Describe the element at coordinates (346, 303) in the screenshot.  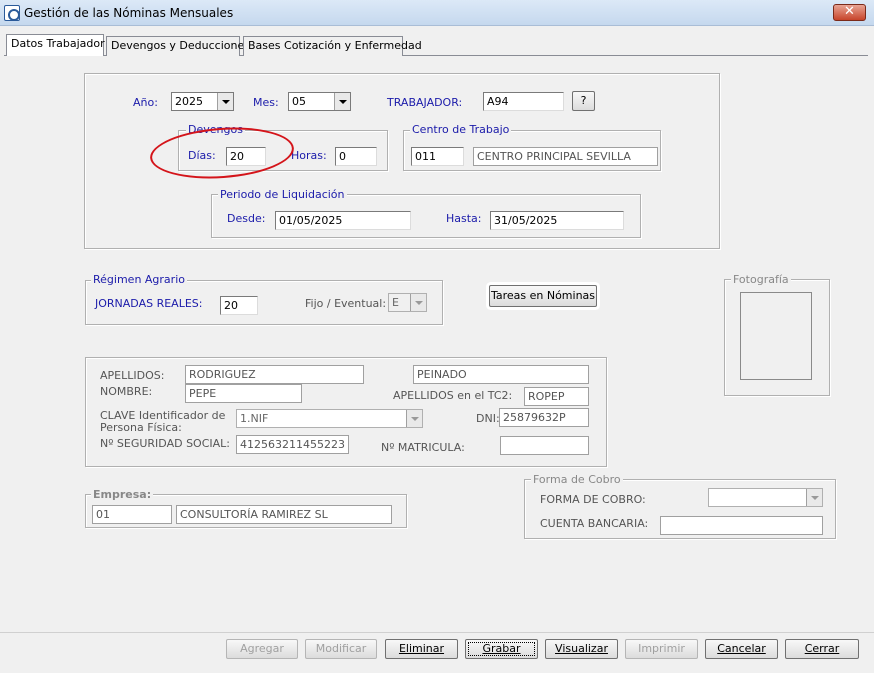
I see `fijo-eventual-label: Fijo / Eventual:` at that location.